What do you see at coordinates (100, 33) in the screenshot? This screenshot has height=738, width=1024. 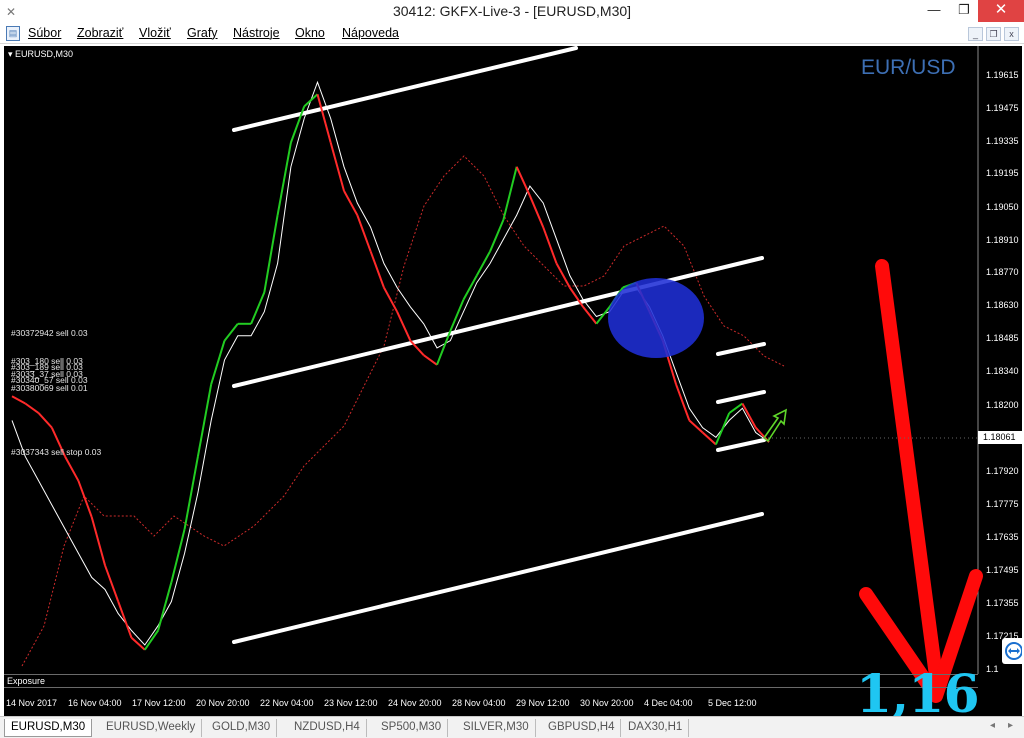 I see `menu-view: Zobraziť` at bounding box center [100, 33].